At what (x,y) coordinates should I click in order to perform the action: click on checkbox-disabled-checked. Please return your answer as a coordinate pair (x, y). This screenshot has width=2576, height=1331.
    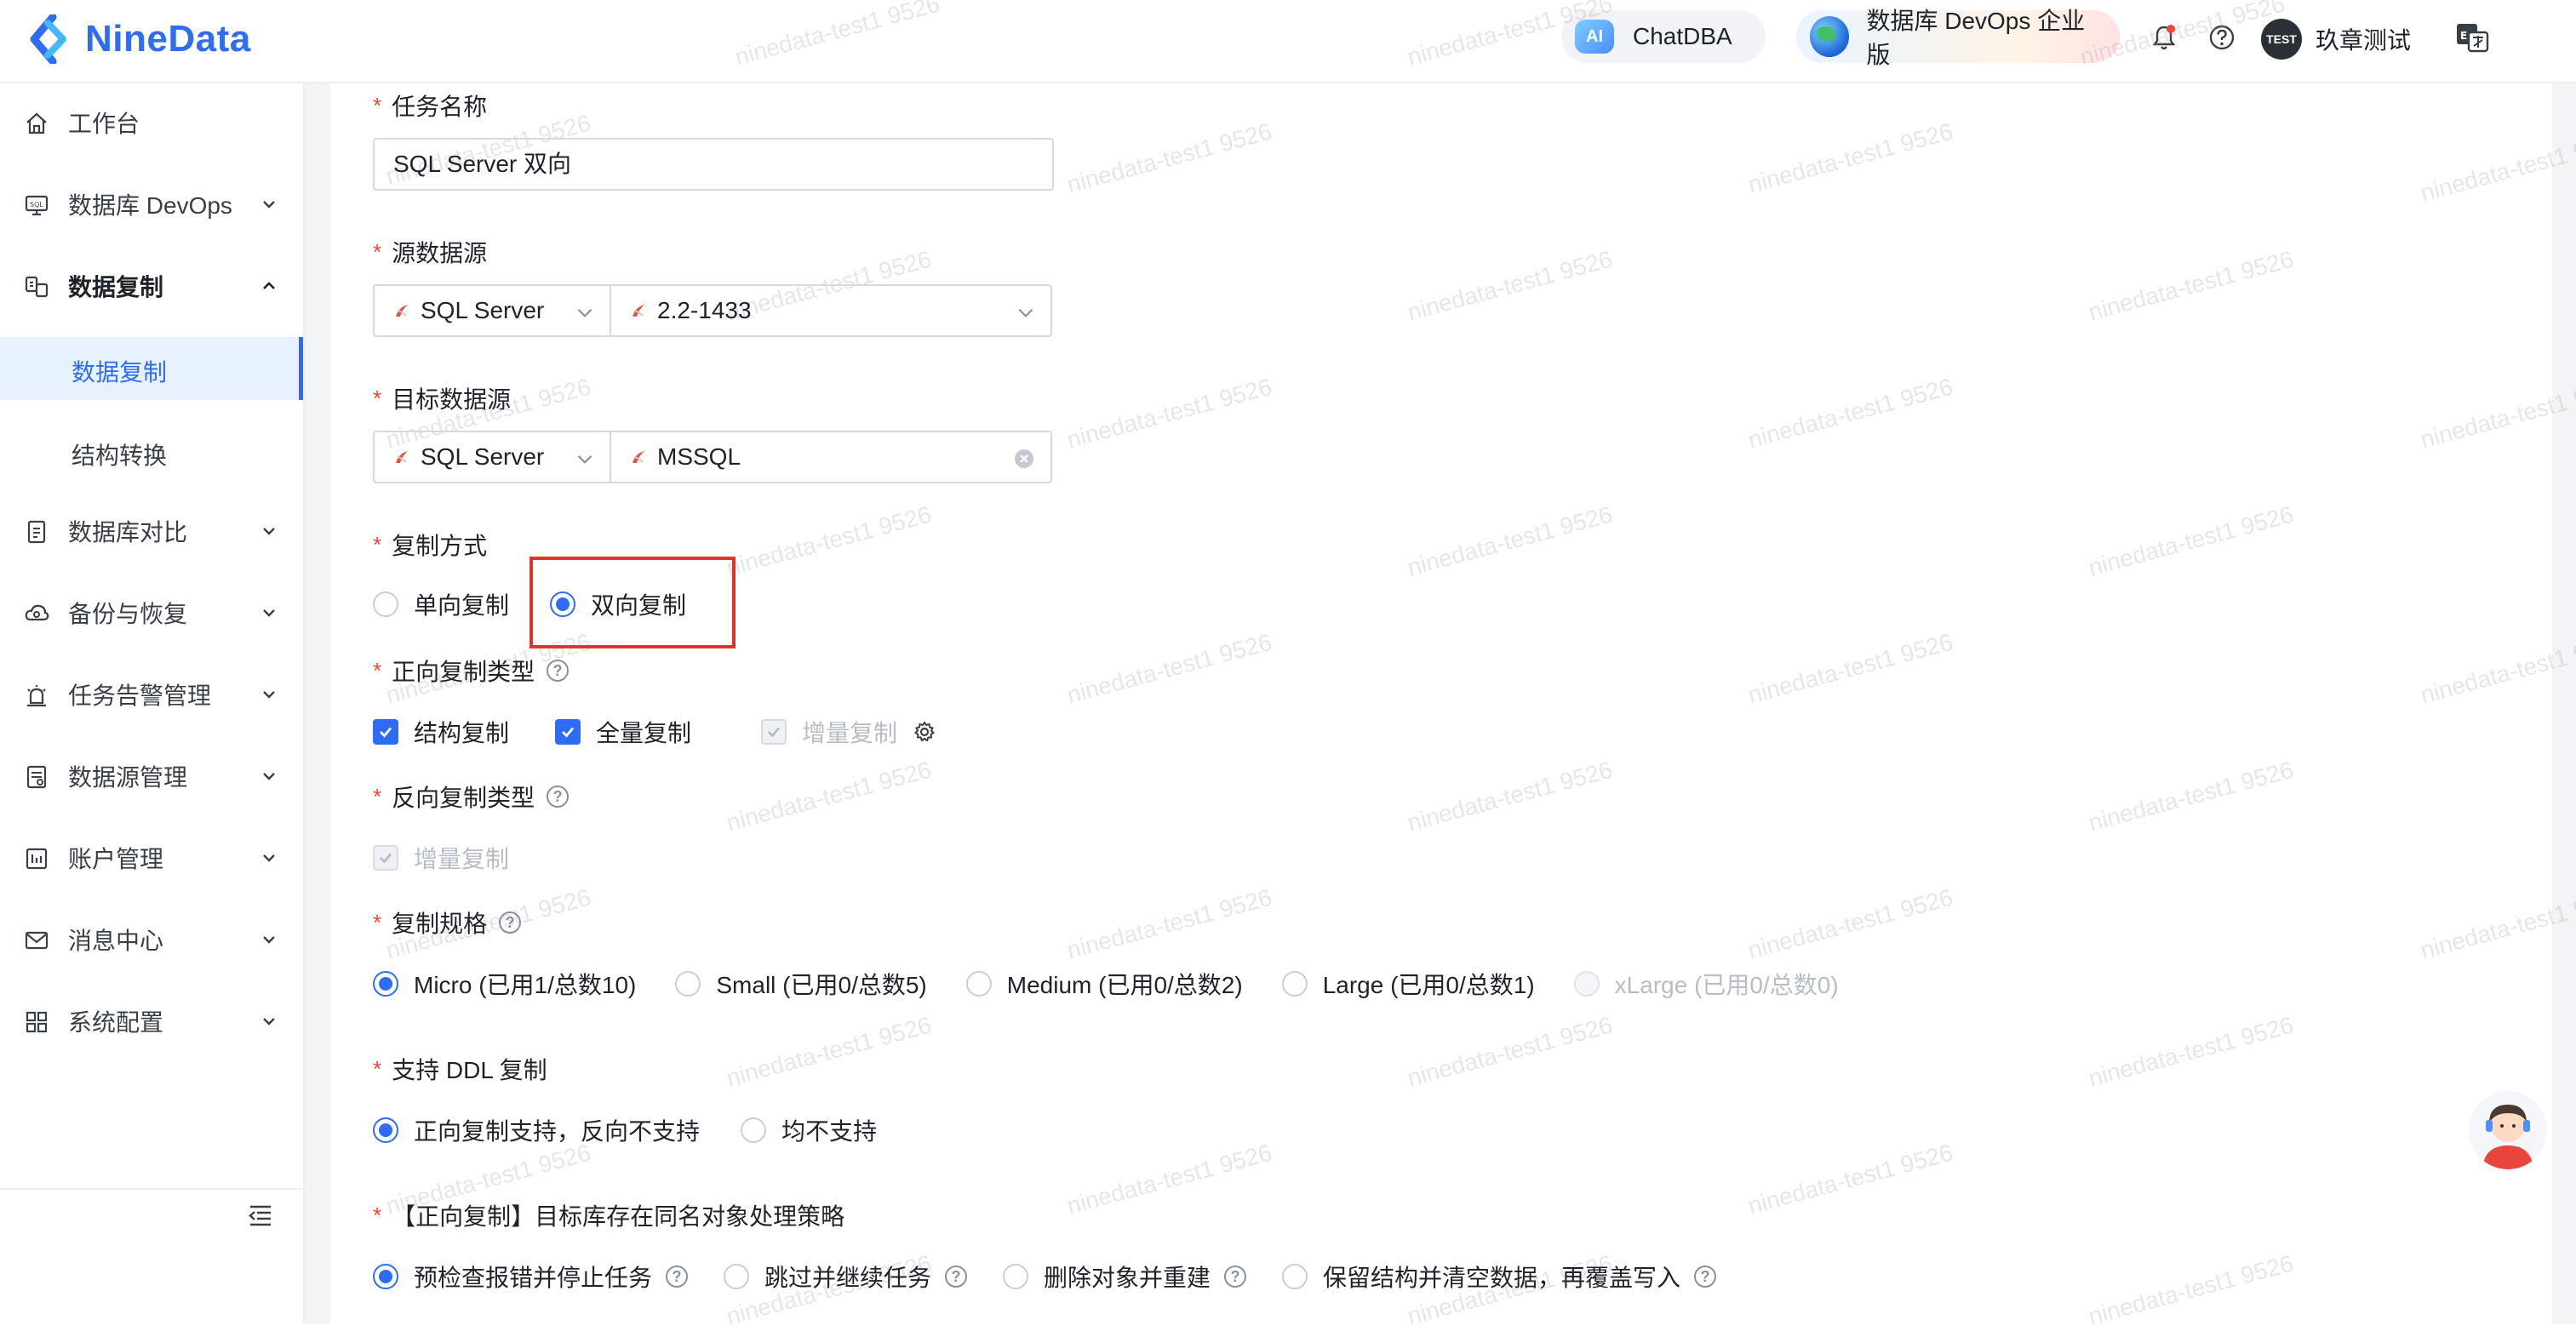
    Looking at the image, I should click on (774, 732).